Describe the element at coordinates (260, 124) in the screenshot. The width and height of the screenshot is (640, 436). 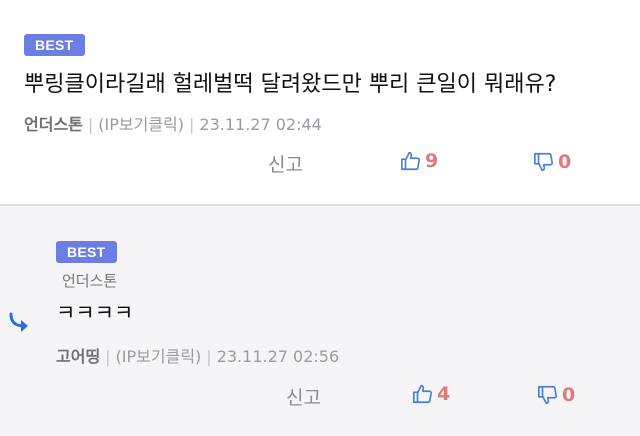
I see `comment-timestamp: 23.11.27 02:44` at that location.